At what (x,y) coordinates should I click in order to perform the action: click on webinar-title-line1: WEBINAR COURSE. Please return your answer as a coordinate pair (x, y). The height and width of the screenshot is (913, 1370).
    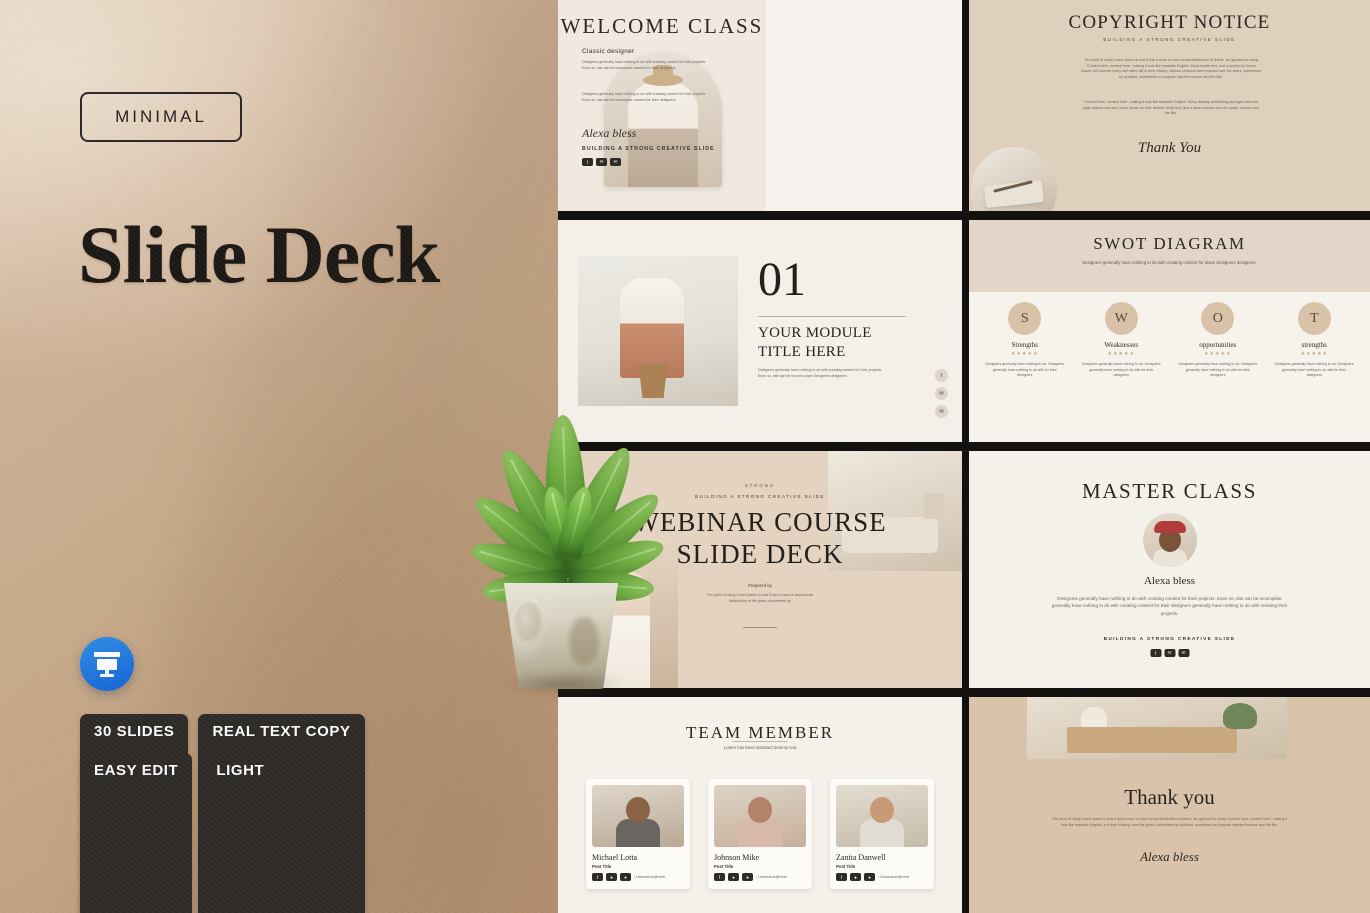
    Looking at the image, I should click on (760, 522).